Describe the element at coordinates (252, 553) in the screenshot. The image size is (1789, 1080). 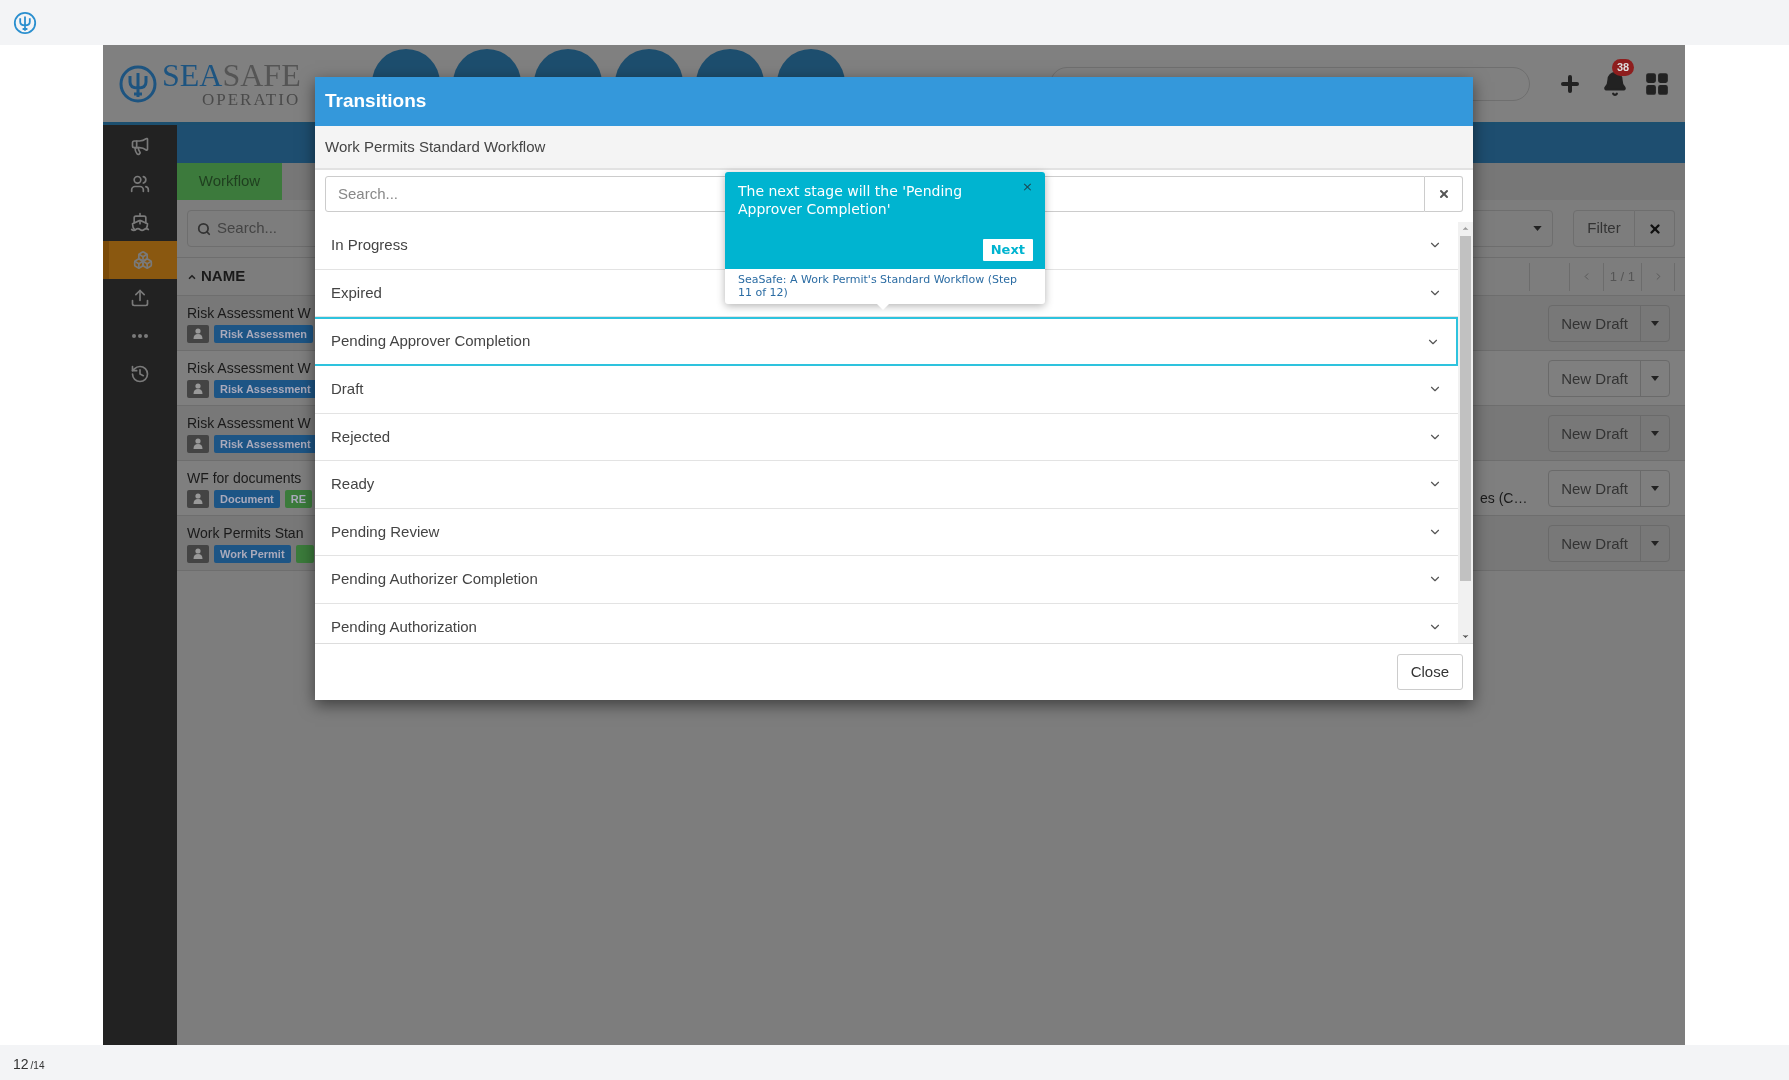
I see `tag: Work Permit` at that location.